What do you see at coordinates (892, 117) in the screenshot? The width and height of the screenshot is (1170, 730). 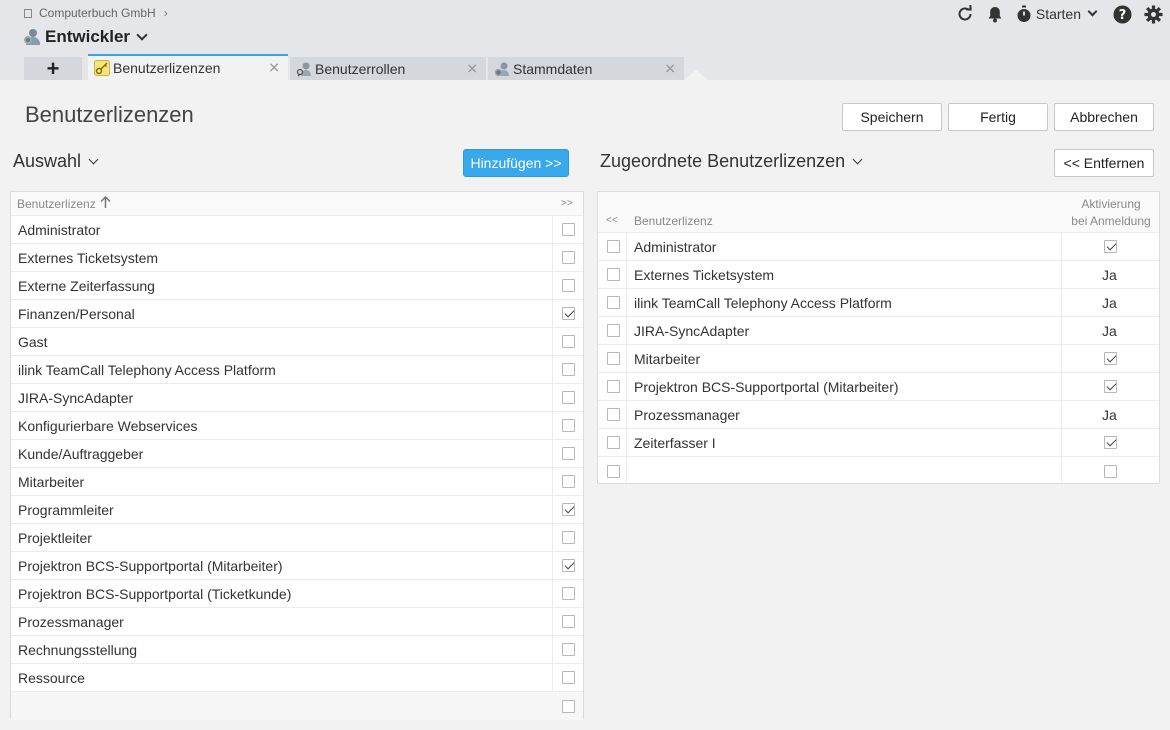 I see `save-button: Speichern` at bounding box center [892, 117].